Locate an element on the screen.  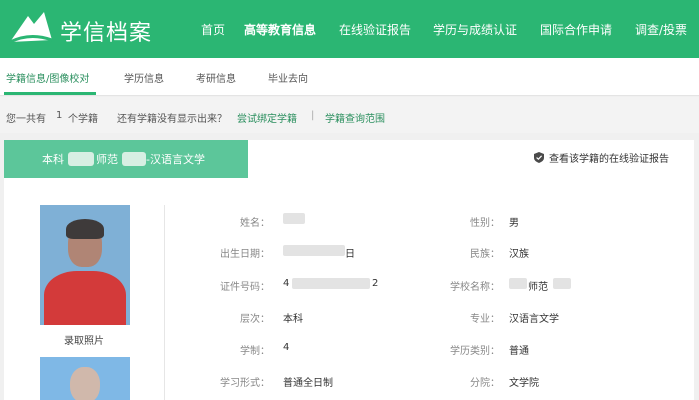
count-suffix: 个学籍 is located at coordinates (83, 119).